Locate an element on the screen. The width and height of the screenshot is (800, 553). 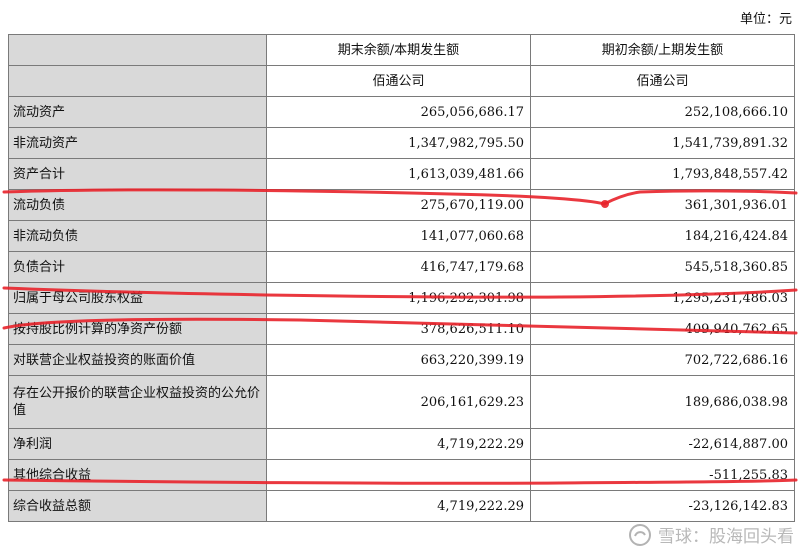
row-value-current: 206,161,629.23 is located at coordinates (398, 402).